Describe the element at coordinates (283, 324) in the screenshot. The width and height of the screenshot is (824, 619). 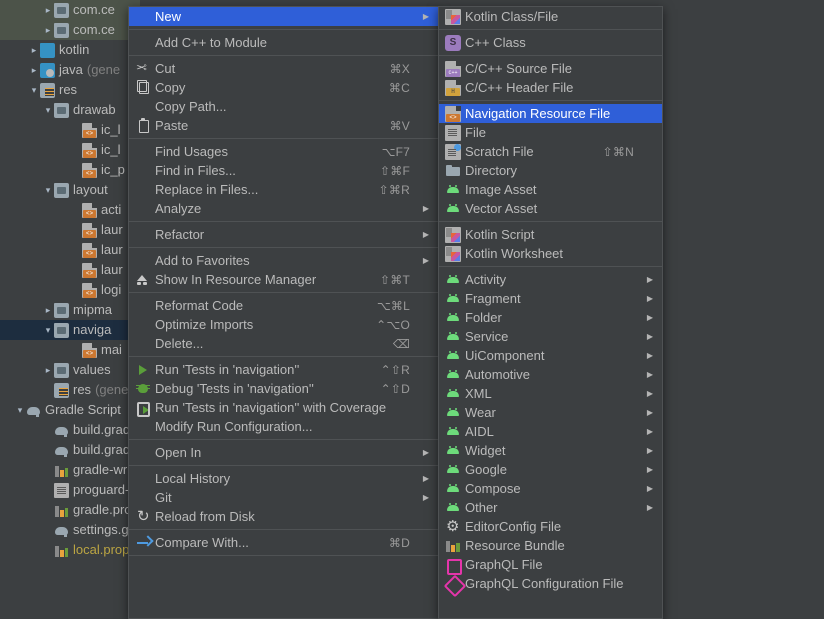
I see `menu-item: Optimize Imports⌃⌥O▶` at that location.